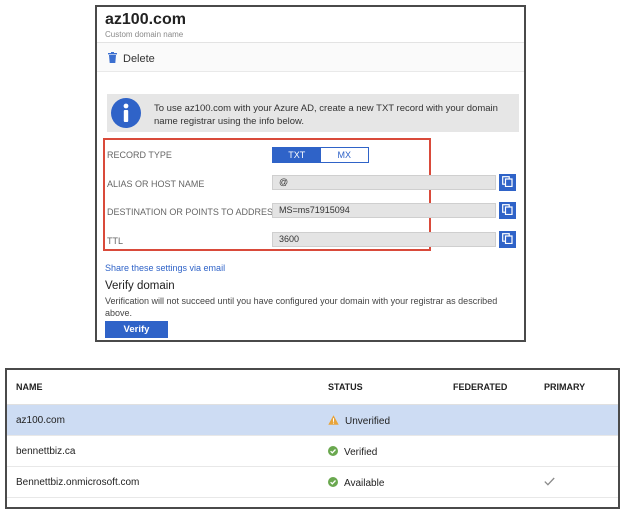  What do you see at coordinates (312, 420) in the screenshot?
I see `table-row: az100.com Unverified` at bounding box center [312, 420].